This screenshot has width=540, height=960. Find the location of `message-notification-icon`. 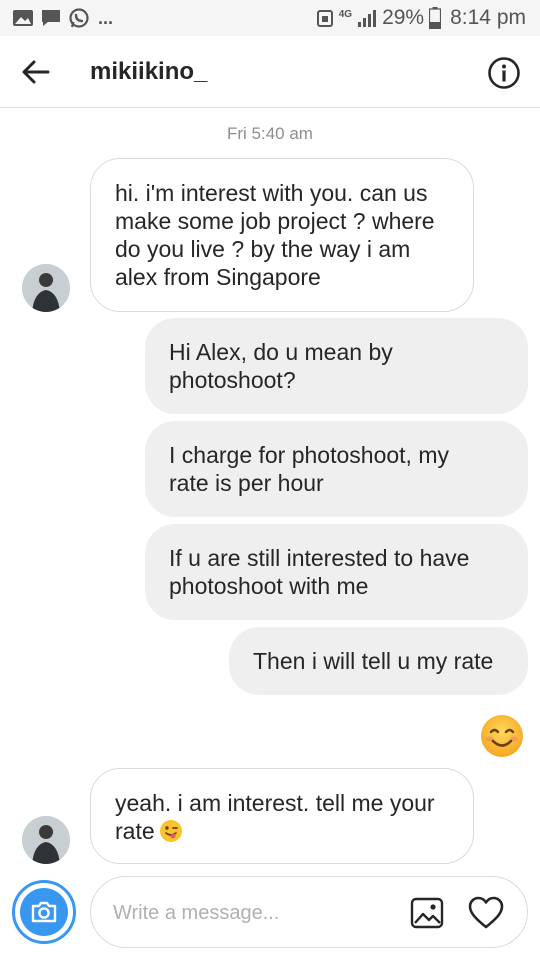

message-notification-icon is located at coordinates (51, 18).